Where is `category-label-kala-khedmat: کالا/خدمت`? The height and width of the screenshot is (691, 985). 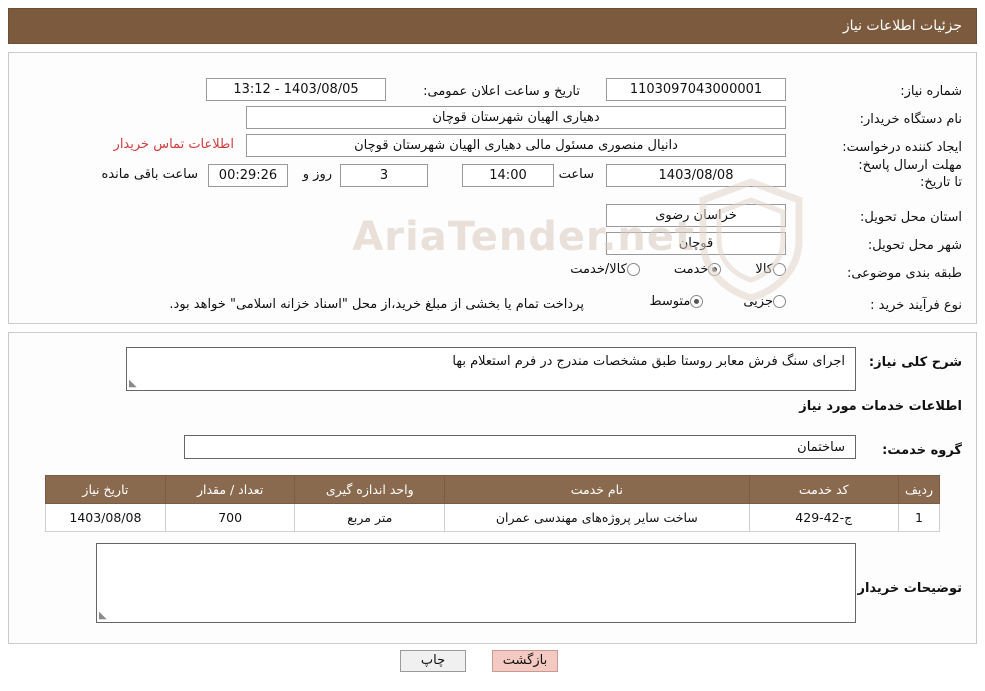 category-label-kala-khedmat: کالا/خدمت is located at coordinates (598, 269).